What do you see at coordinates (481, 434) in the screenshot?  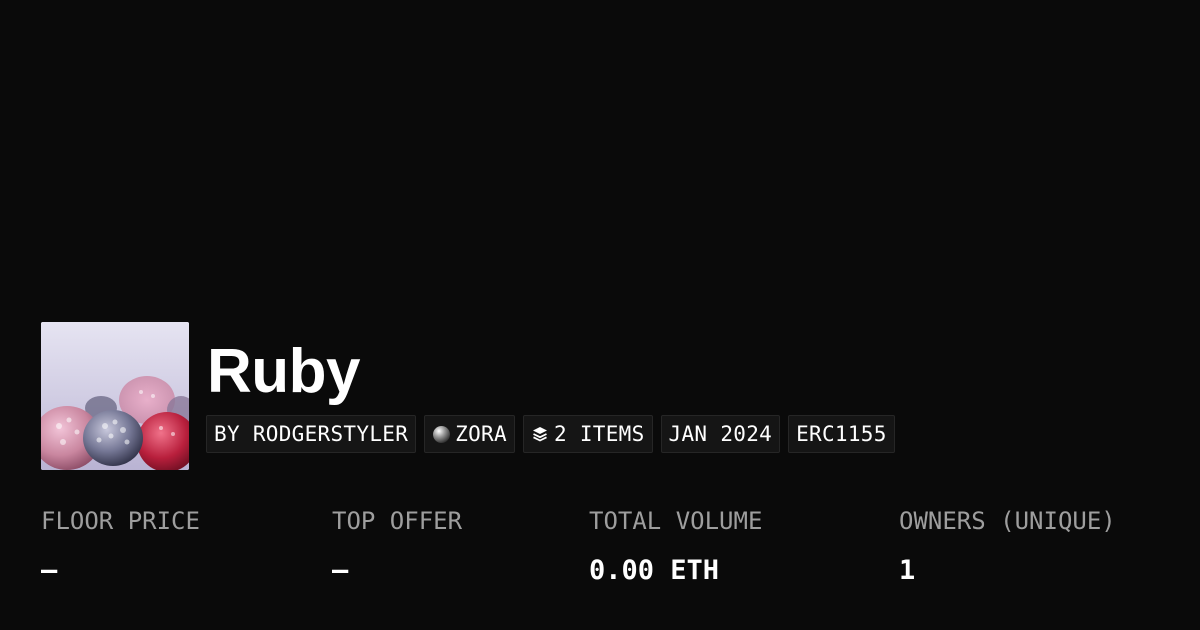 I see `chain-label: ZORA` at bounding box center [481, 434].